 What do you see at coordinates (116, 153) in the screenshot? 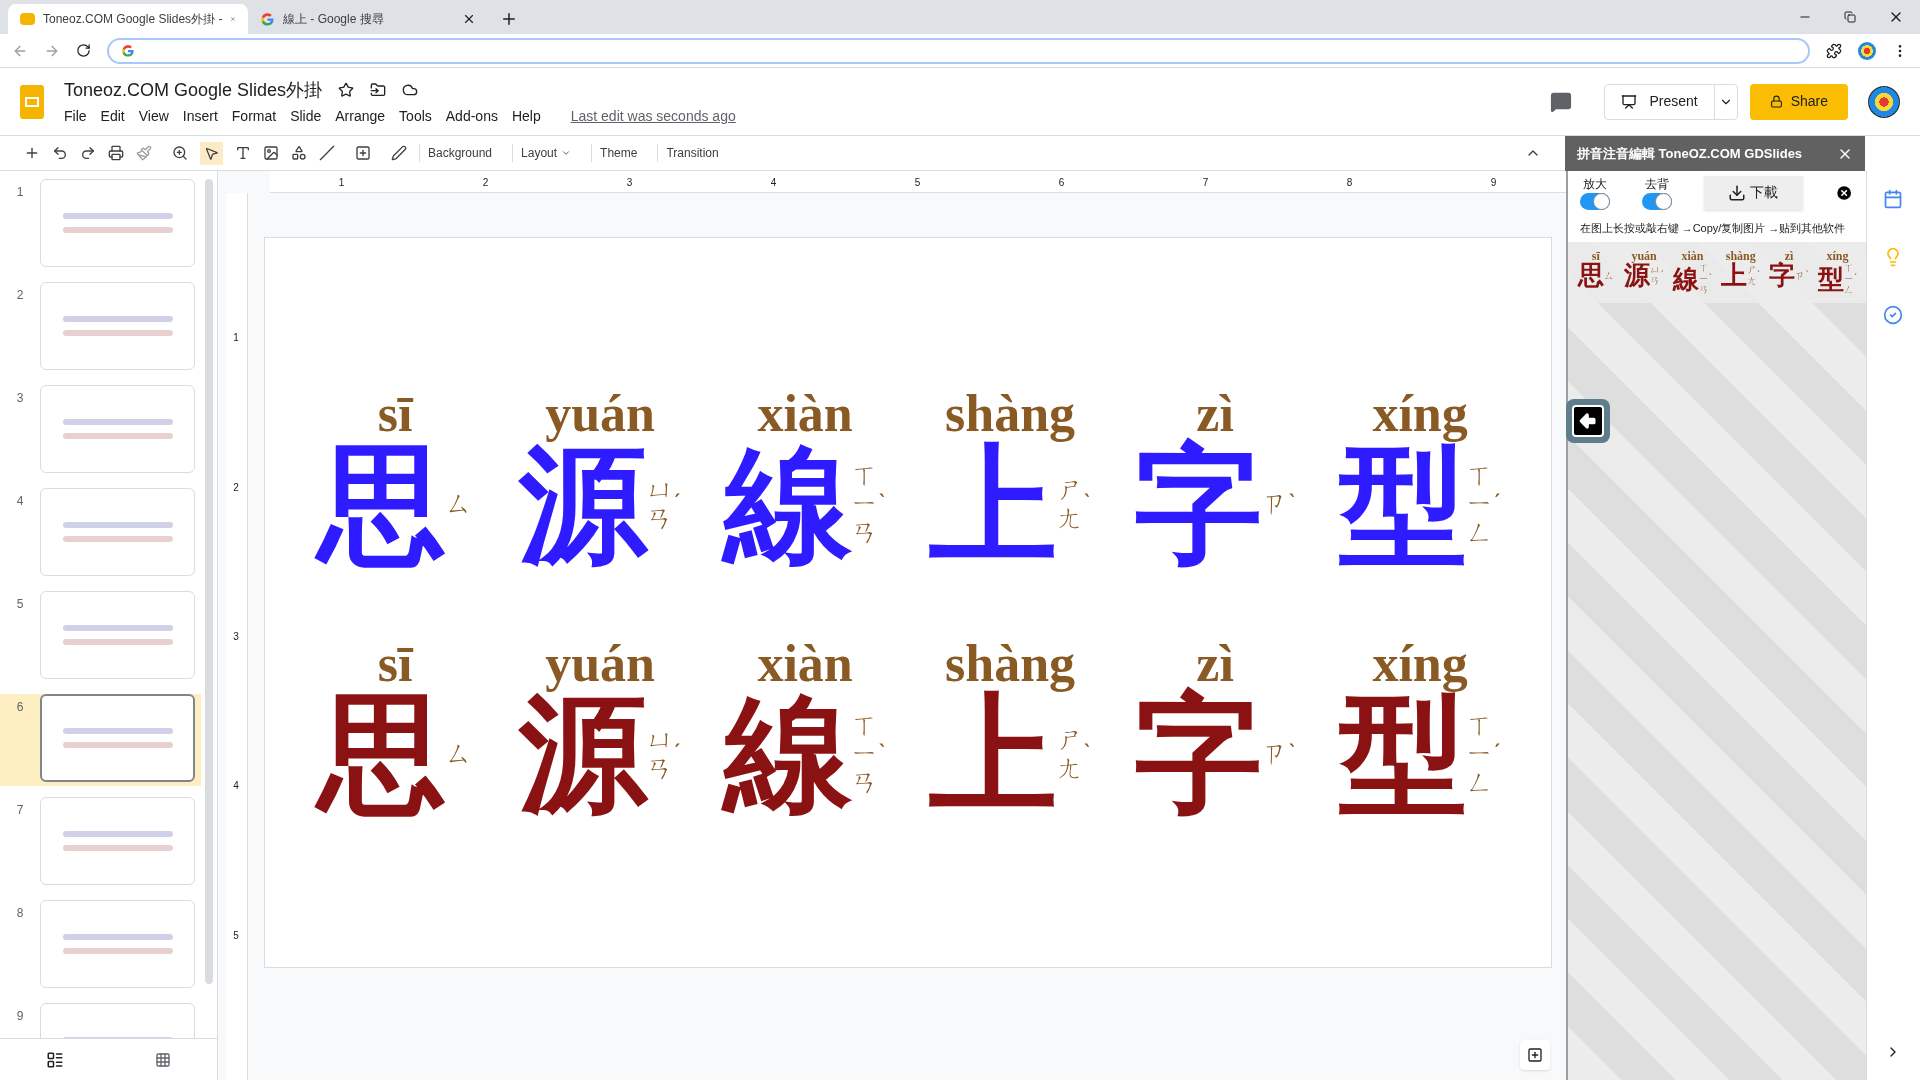
I see `print-icon` at bounding box center [116, 153].